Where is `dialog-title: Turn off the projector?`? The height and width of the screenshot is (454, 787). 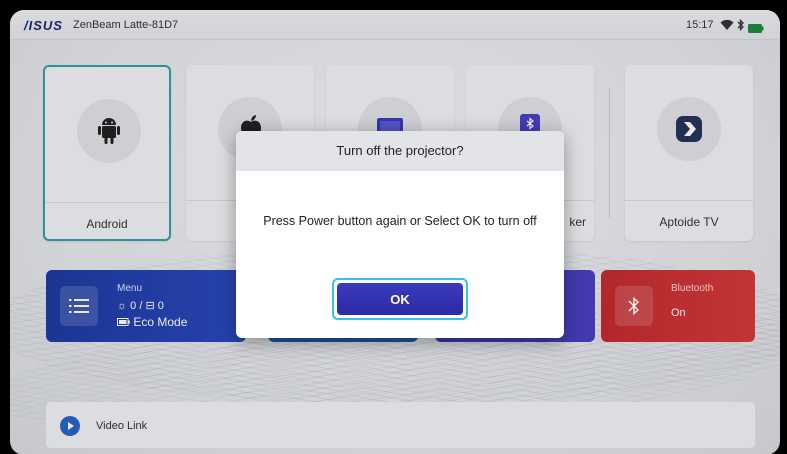 dialog-title: Turn off the projector? is located at coordinates (400, 150).